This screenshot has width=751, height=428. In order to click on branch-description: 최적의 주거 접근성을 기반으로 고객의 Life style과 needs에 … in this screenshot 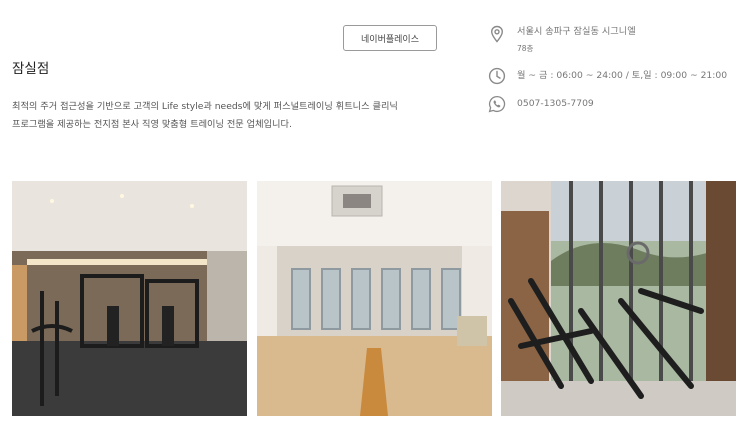, I will do `click(222, 116)`.